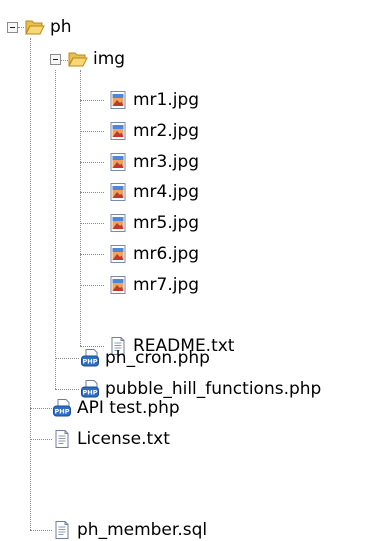  What do you see at coordinates (55, 59) in the screenshot?
I see `collapse-img-toggle` at bounding box center [55, 59].